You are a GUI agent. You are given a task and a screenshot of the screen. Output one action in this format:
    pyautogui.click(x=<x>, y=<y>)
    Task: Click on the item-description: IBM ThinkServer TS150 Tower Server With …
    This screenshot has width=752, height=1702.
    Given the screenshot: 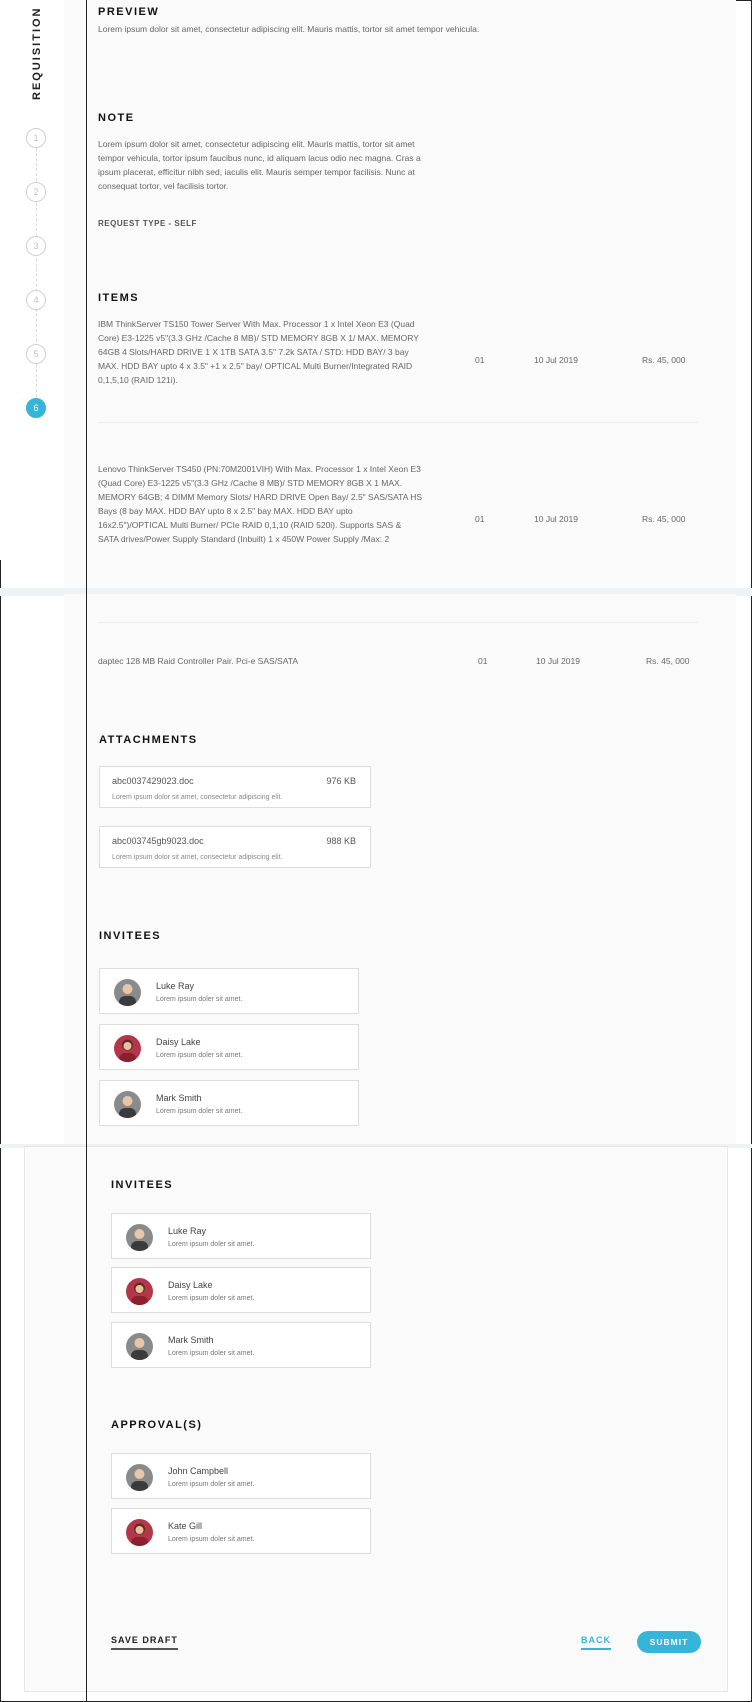 What is the action you would take?
    pyautogui.click(x=258, y=352)
    